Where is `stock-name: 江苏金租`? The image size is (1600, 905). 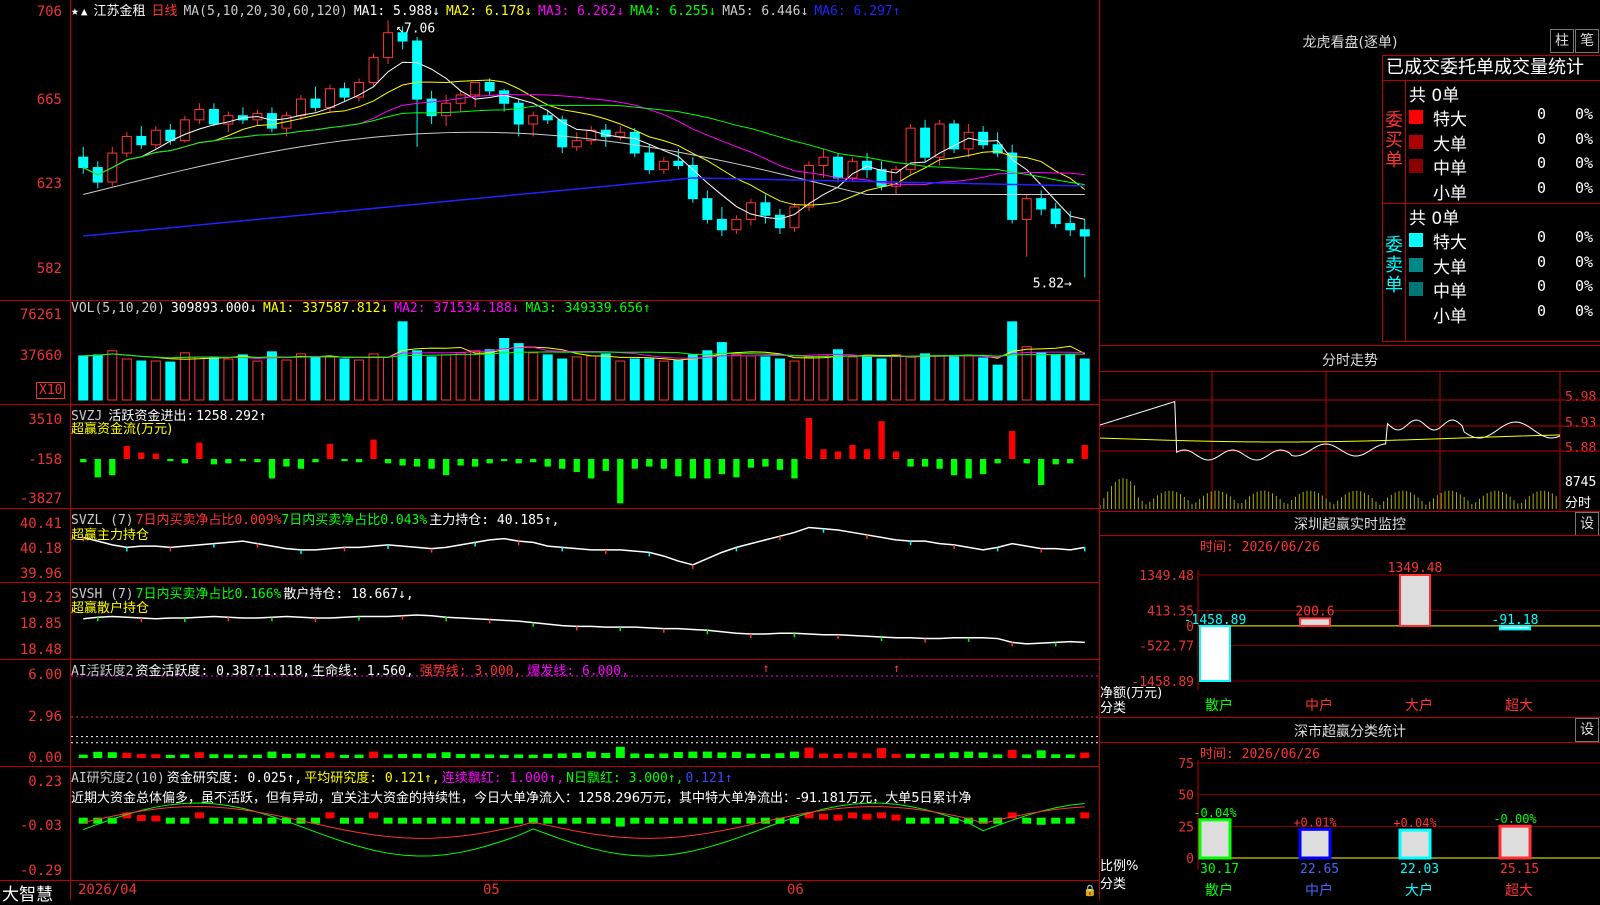
stock-name: 江苏金租 is located at coordinates (119, 11).